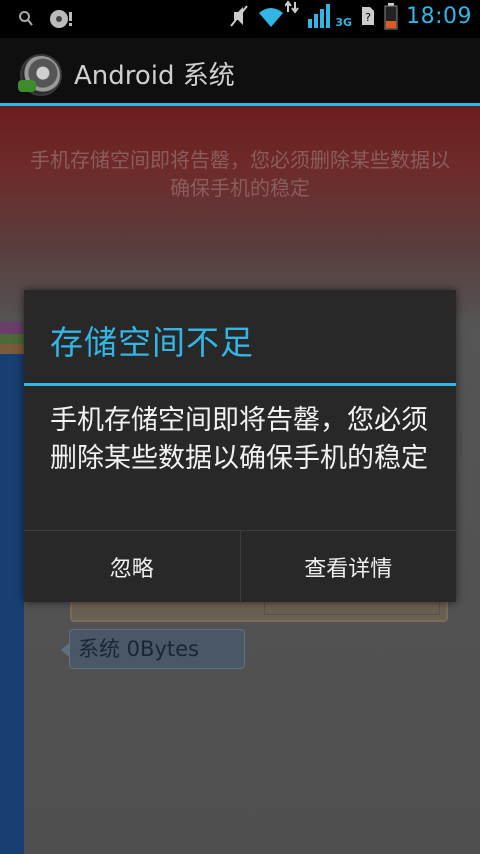 The height and width of the screenshot is (854, 480). I want to click on battery-icon, so click(391, 16).